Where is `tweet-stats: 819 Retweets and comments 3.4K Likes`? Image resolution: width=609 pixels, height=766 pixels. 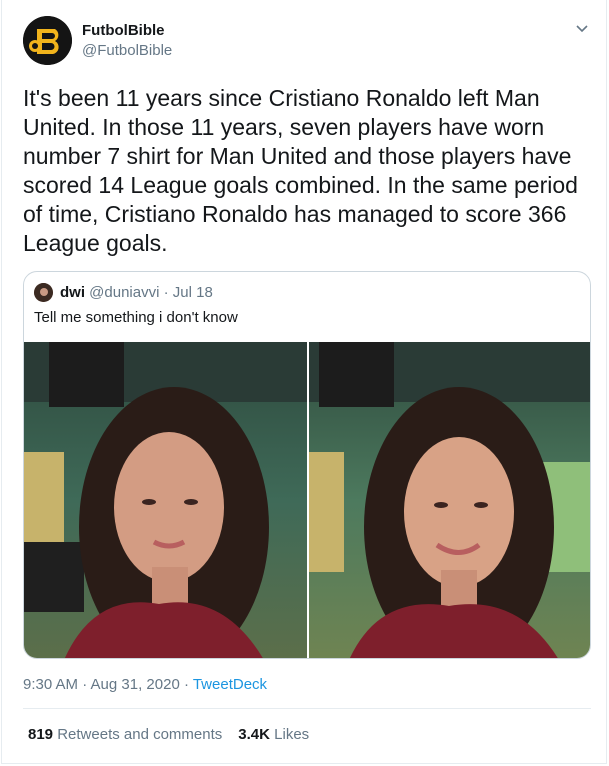
tweet-stats: 819 Retweets and comments 3.4K Likes is located at coordinates (168, 734).